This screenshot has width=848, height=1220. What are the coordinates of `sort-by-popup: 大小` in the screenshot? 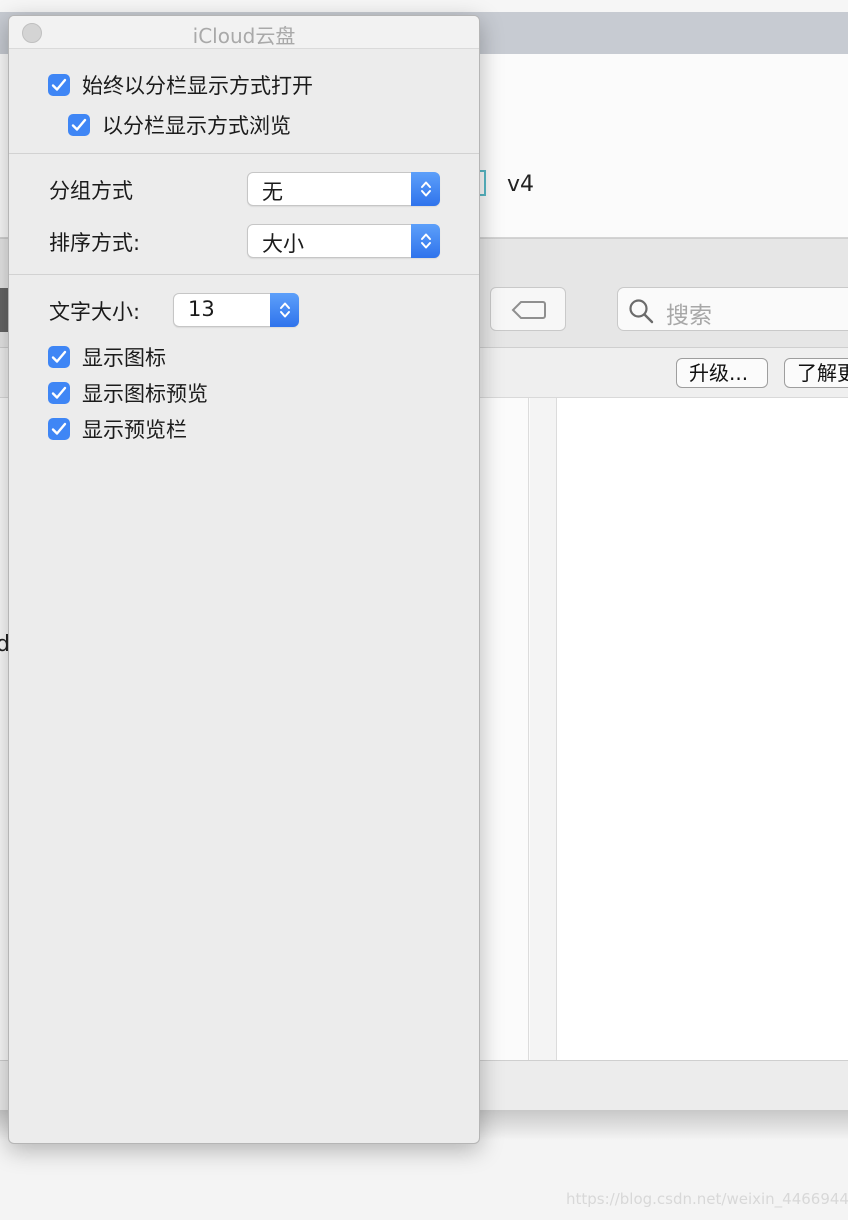 It's located at (343, 241).